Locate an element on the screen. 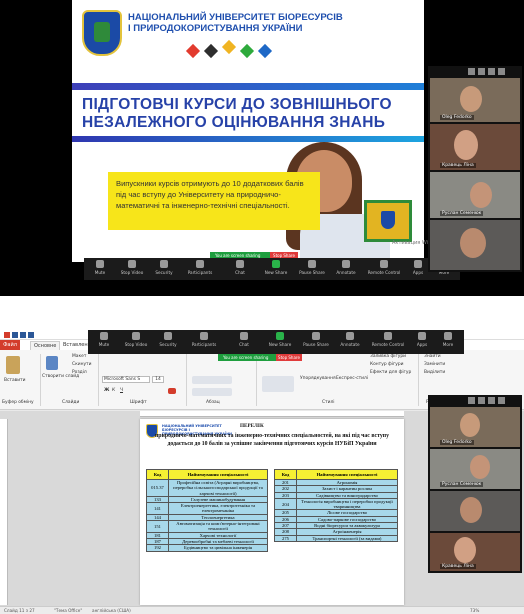 The height and width of the screenshot is (614, 524). specialty-name: Будівництво та цивільна інженерія is located at coordinates (218, 548).